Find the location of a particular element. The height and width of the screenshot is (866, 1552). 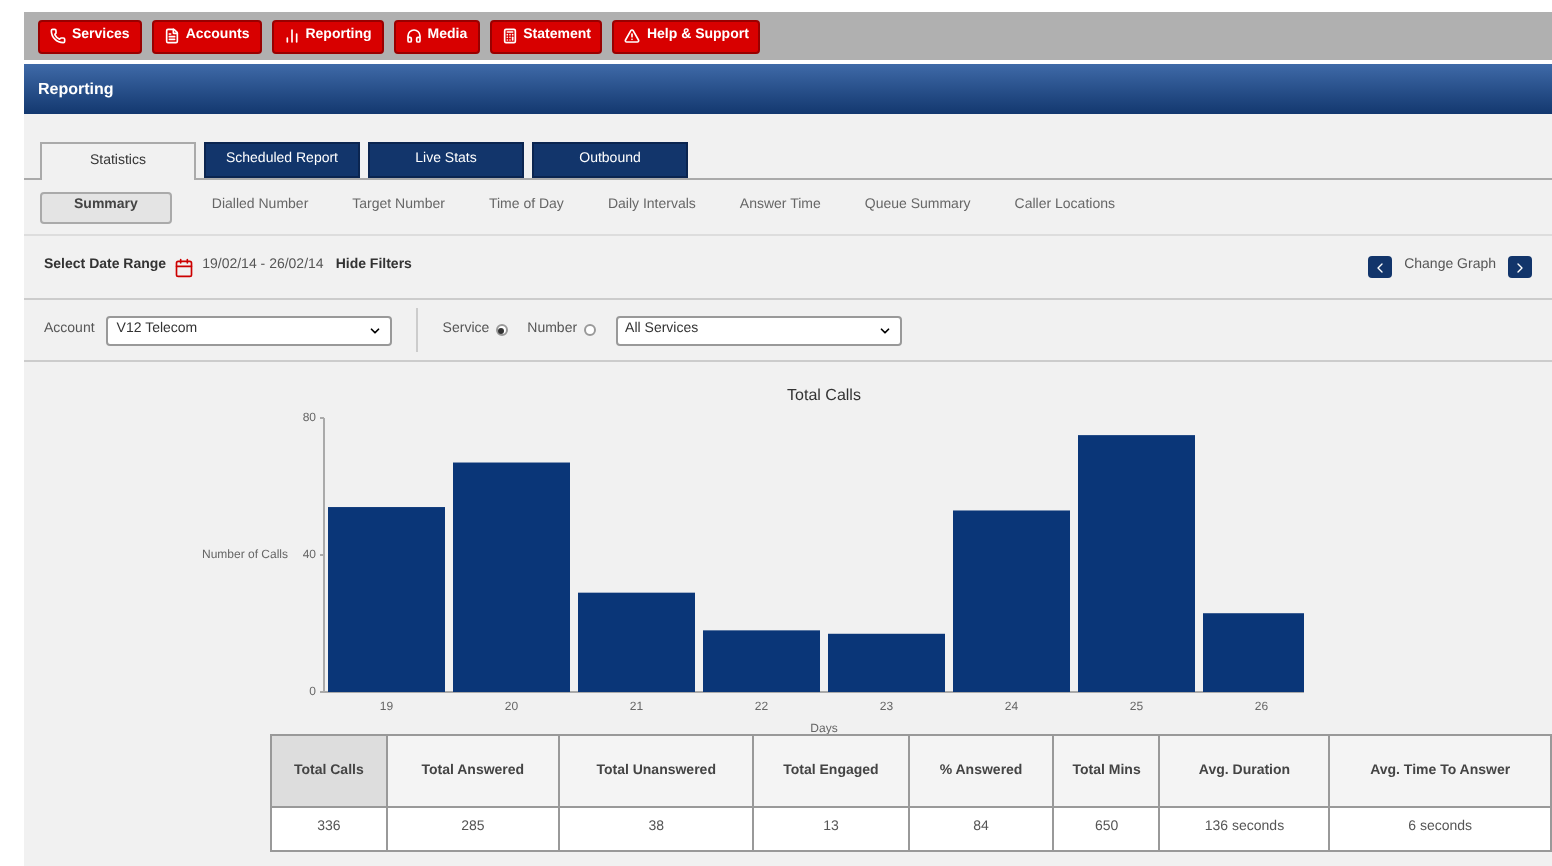

calculator-icon is located at coordinates (509, 36).